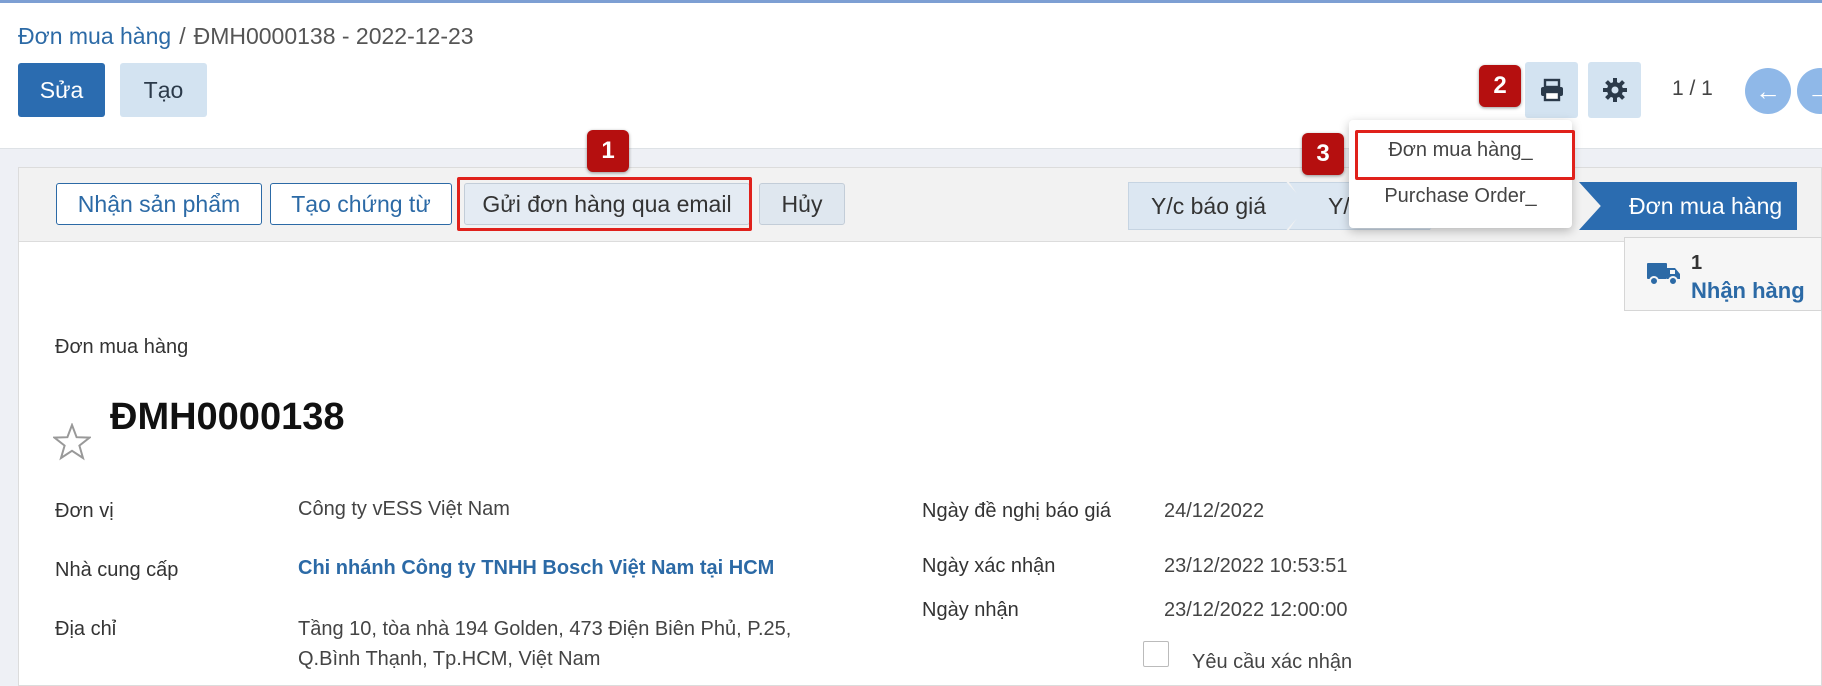 This screenshot has width=1822, height=686. Describe the element at coordinates (1465, 155) in the screenshot. I see `highlight-menu-item` at that location.